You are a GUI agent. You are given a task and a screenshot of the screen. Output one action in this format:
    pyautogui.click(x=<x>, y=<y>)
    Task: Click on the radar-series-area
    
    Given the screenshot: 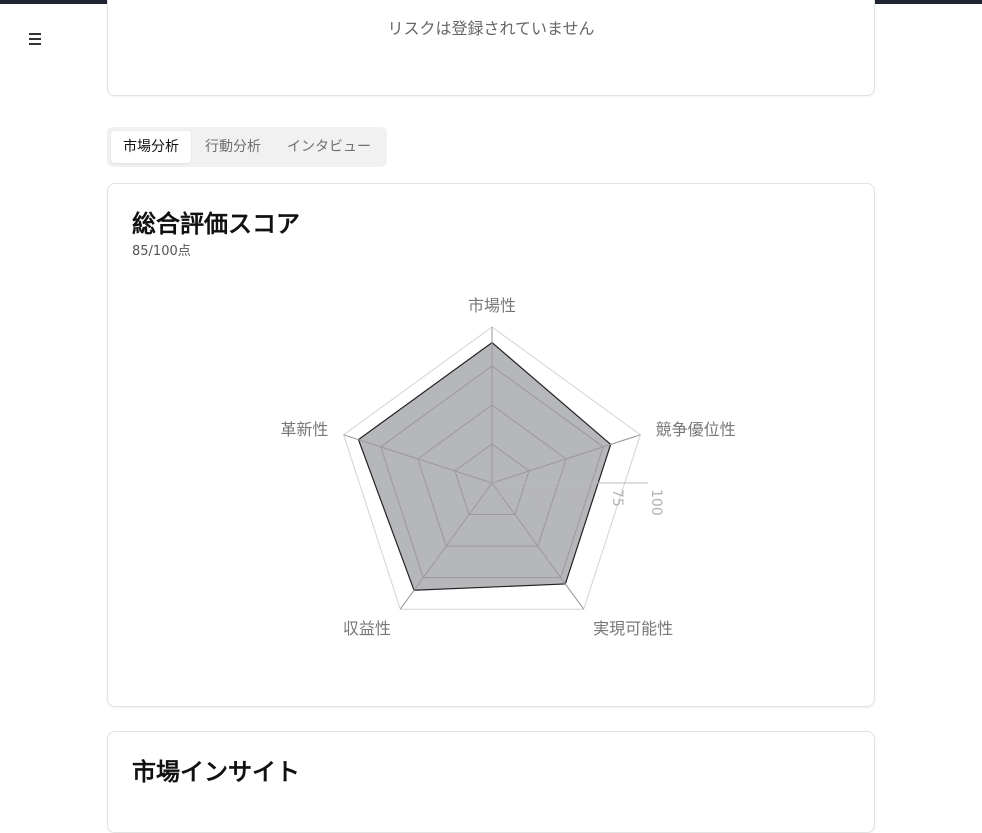 What is the action you would take?
    pyautogui.click(x=484, y=466)
    